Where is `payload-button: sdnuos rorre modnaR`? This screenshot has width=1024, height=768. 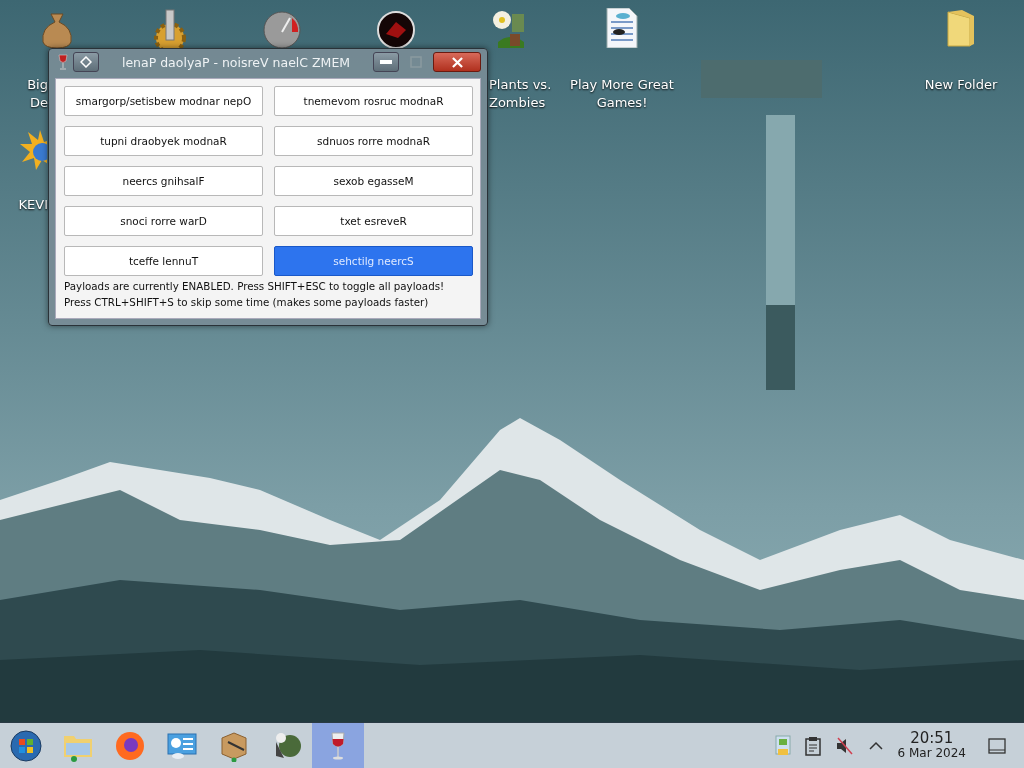 payload-button: sdnuos rorre modnaR is located at coordinates (373, 141).